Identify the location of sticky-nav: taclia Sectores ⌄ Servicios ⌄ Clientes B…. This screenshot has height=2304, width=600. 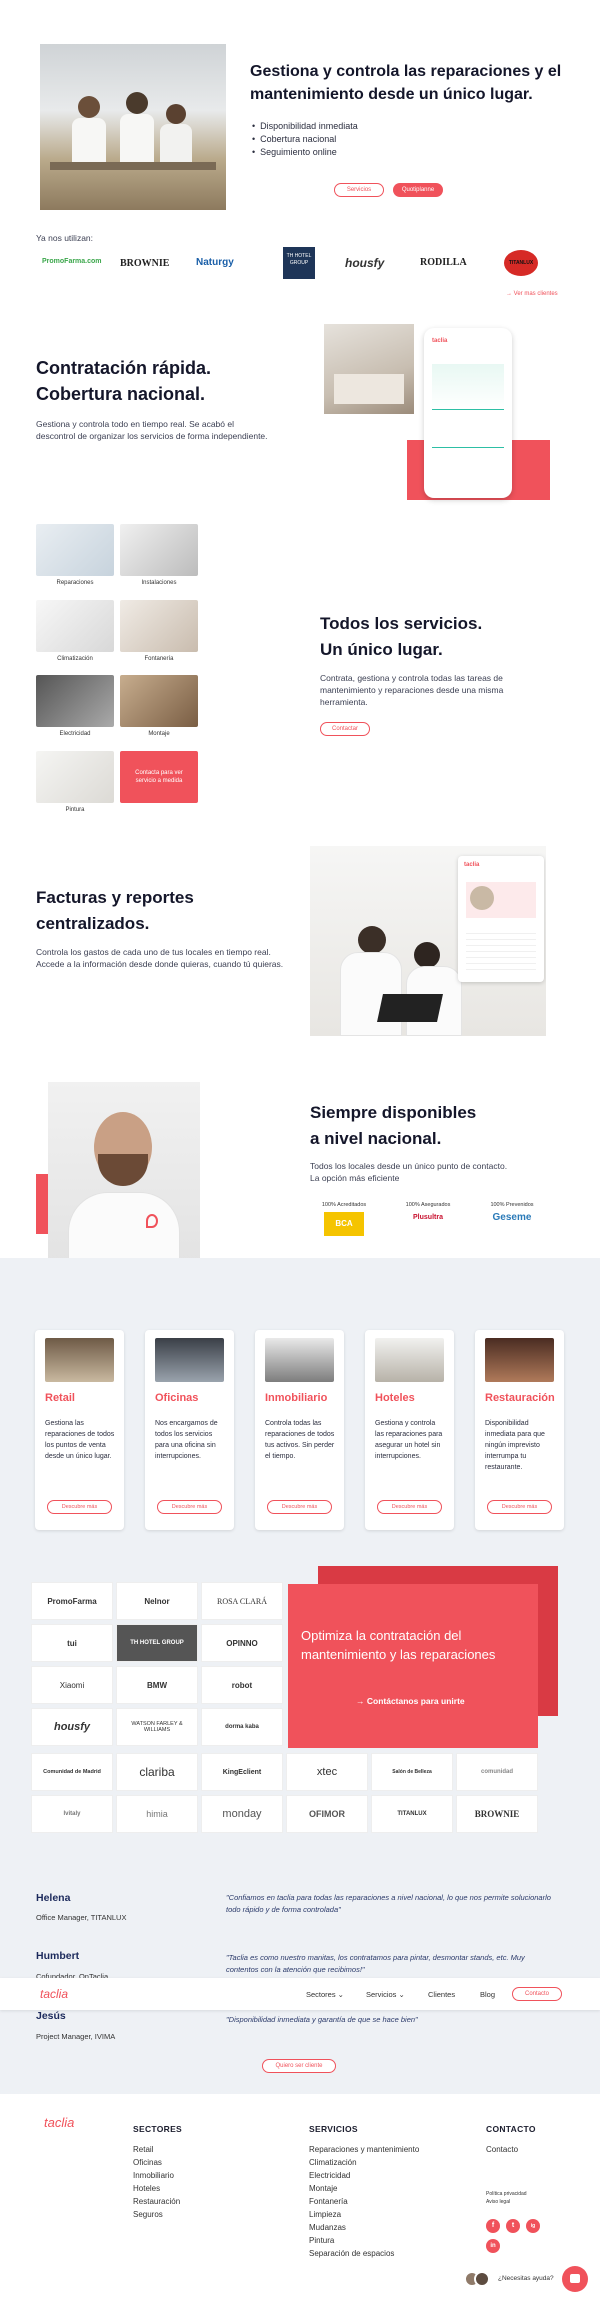
(300, 1994).